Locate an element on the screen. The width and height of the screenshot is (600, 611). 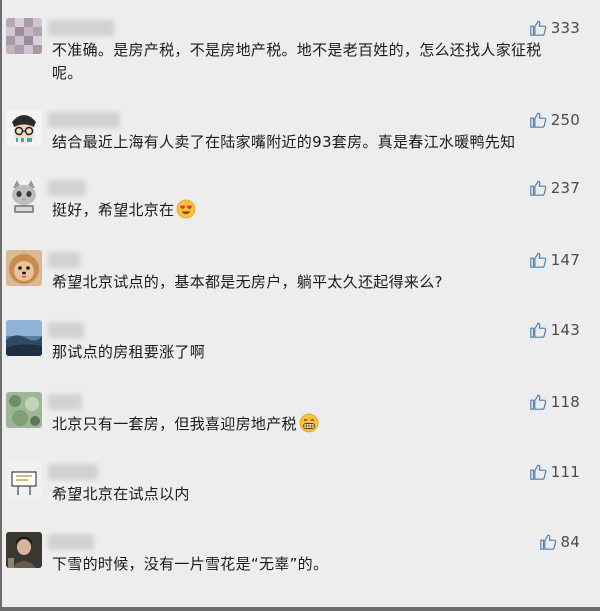
like-button: 118 is located at coordinates (554, 402).